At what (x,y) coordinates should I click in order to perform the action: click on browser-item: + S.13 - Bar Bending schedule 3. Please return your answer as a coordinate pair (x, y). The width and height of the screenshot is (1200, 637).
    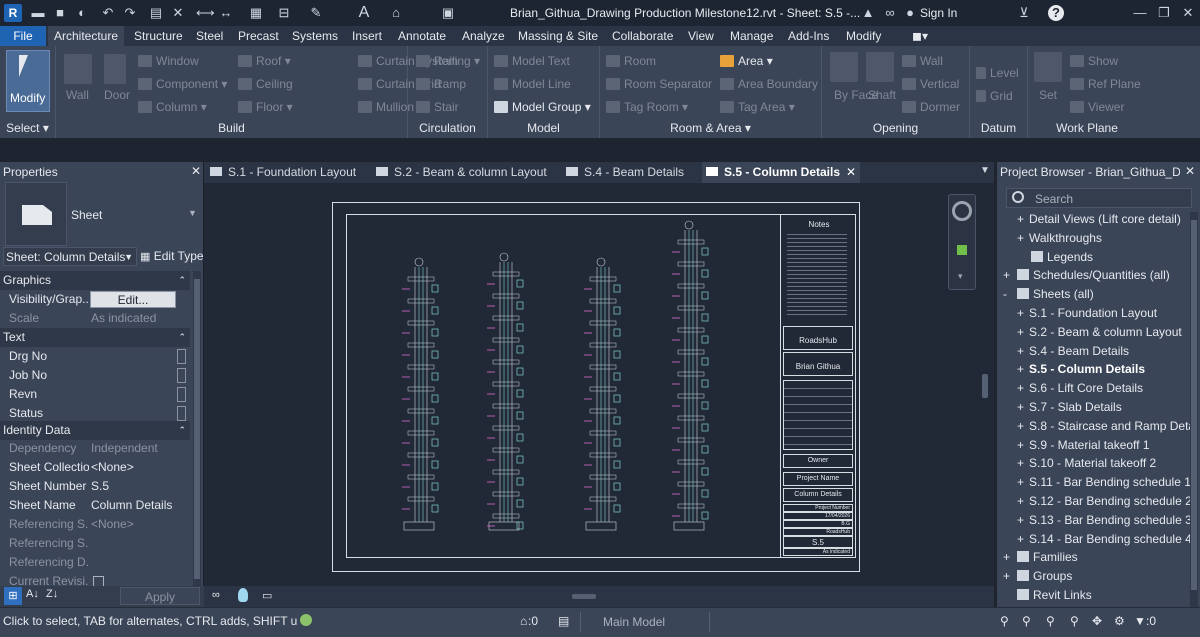
    Looking at the image, I should click on (1103, 520).